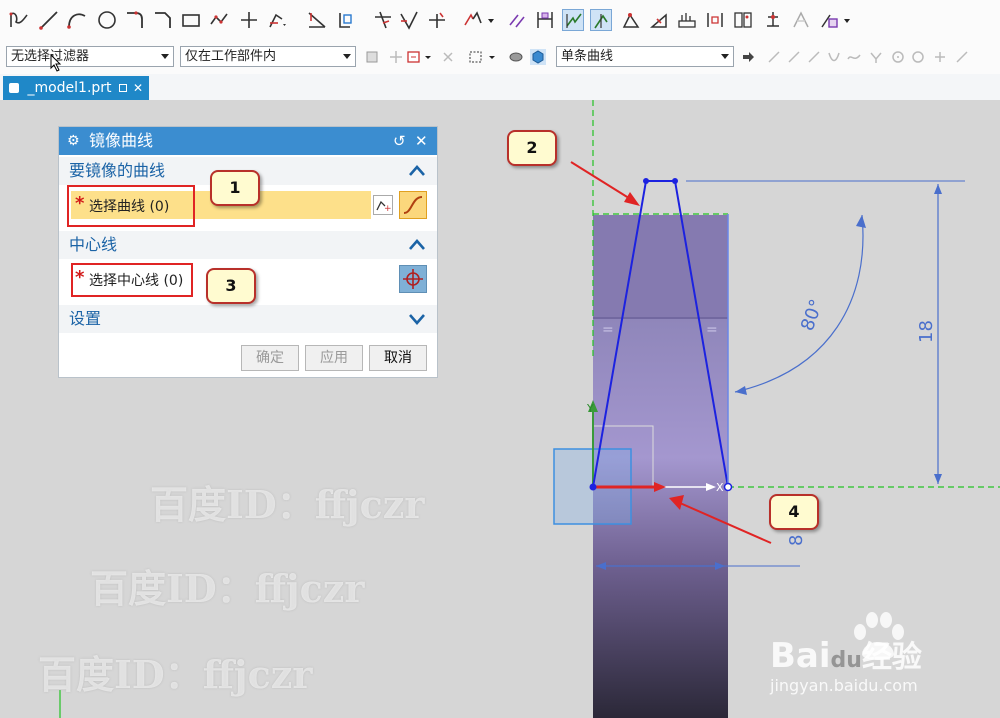 This screenshot has width=1000, height=718. I want to click on apply-button: 应用, so click(334, 358).